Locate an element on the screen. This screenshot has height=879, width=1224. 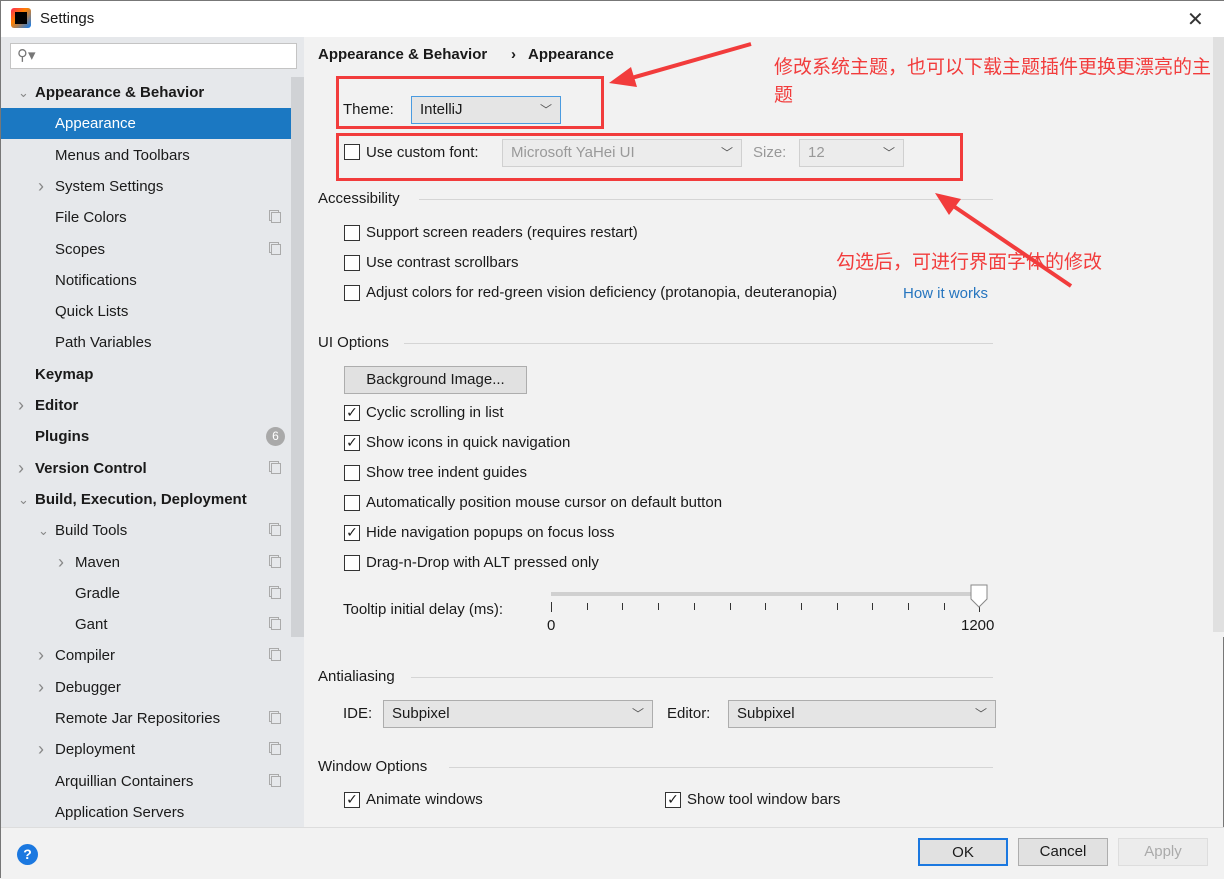
option-label: Show tree indent guides is located at coordinates (446, 472).